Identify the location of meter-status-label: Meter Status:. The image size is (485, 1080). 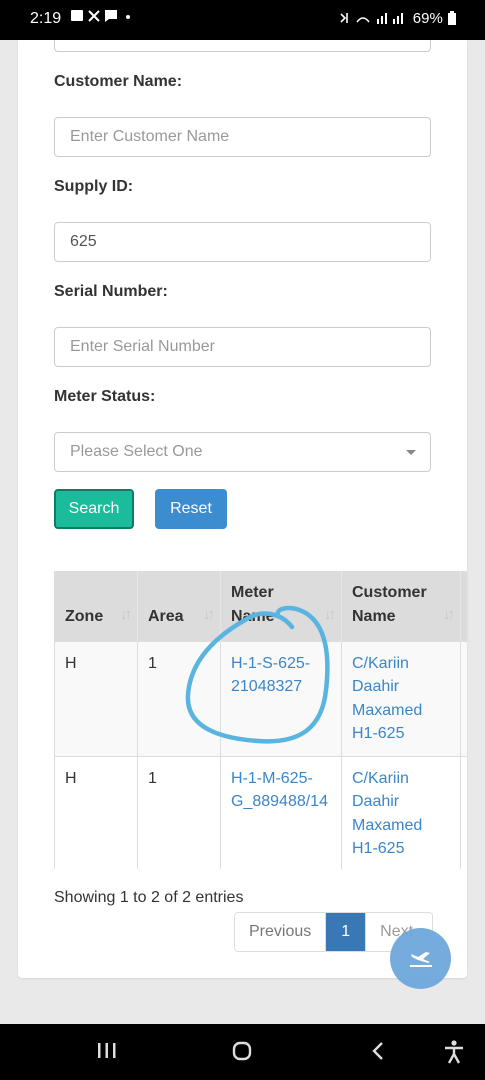
(105, 396).